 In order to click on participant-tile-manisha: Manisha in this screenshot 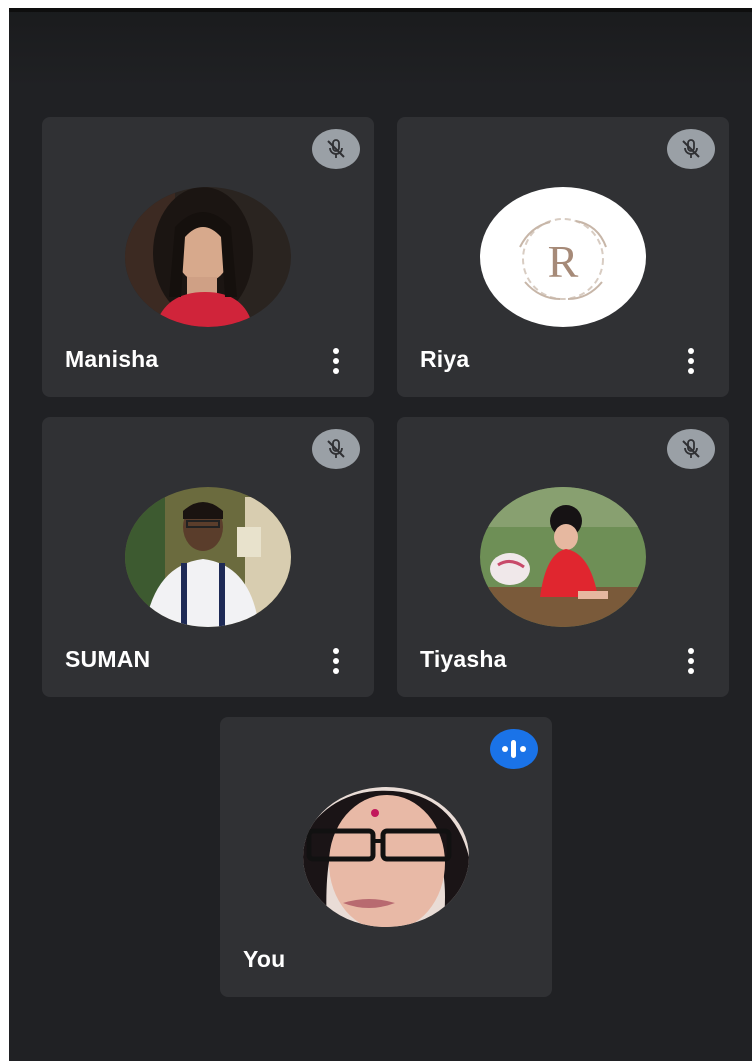, I will do `click(208, 257)`.